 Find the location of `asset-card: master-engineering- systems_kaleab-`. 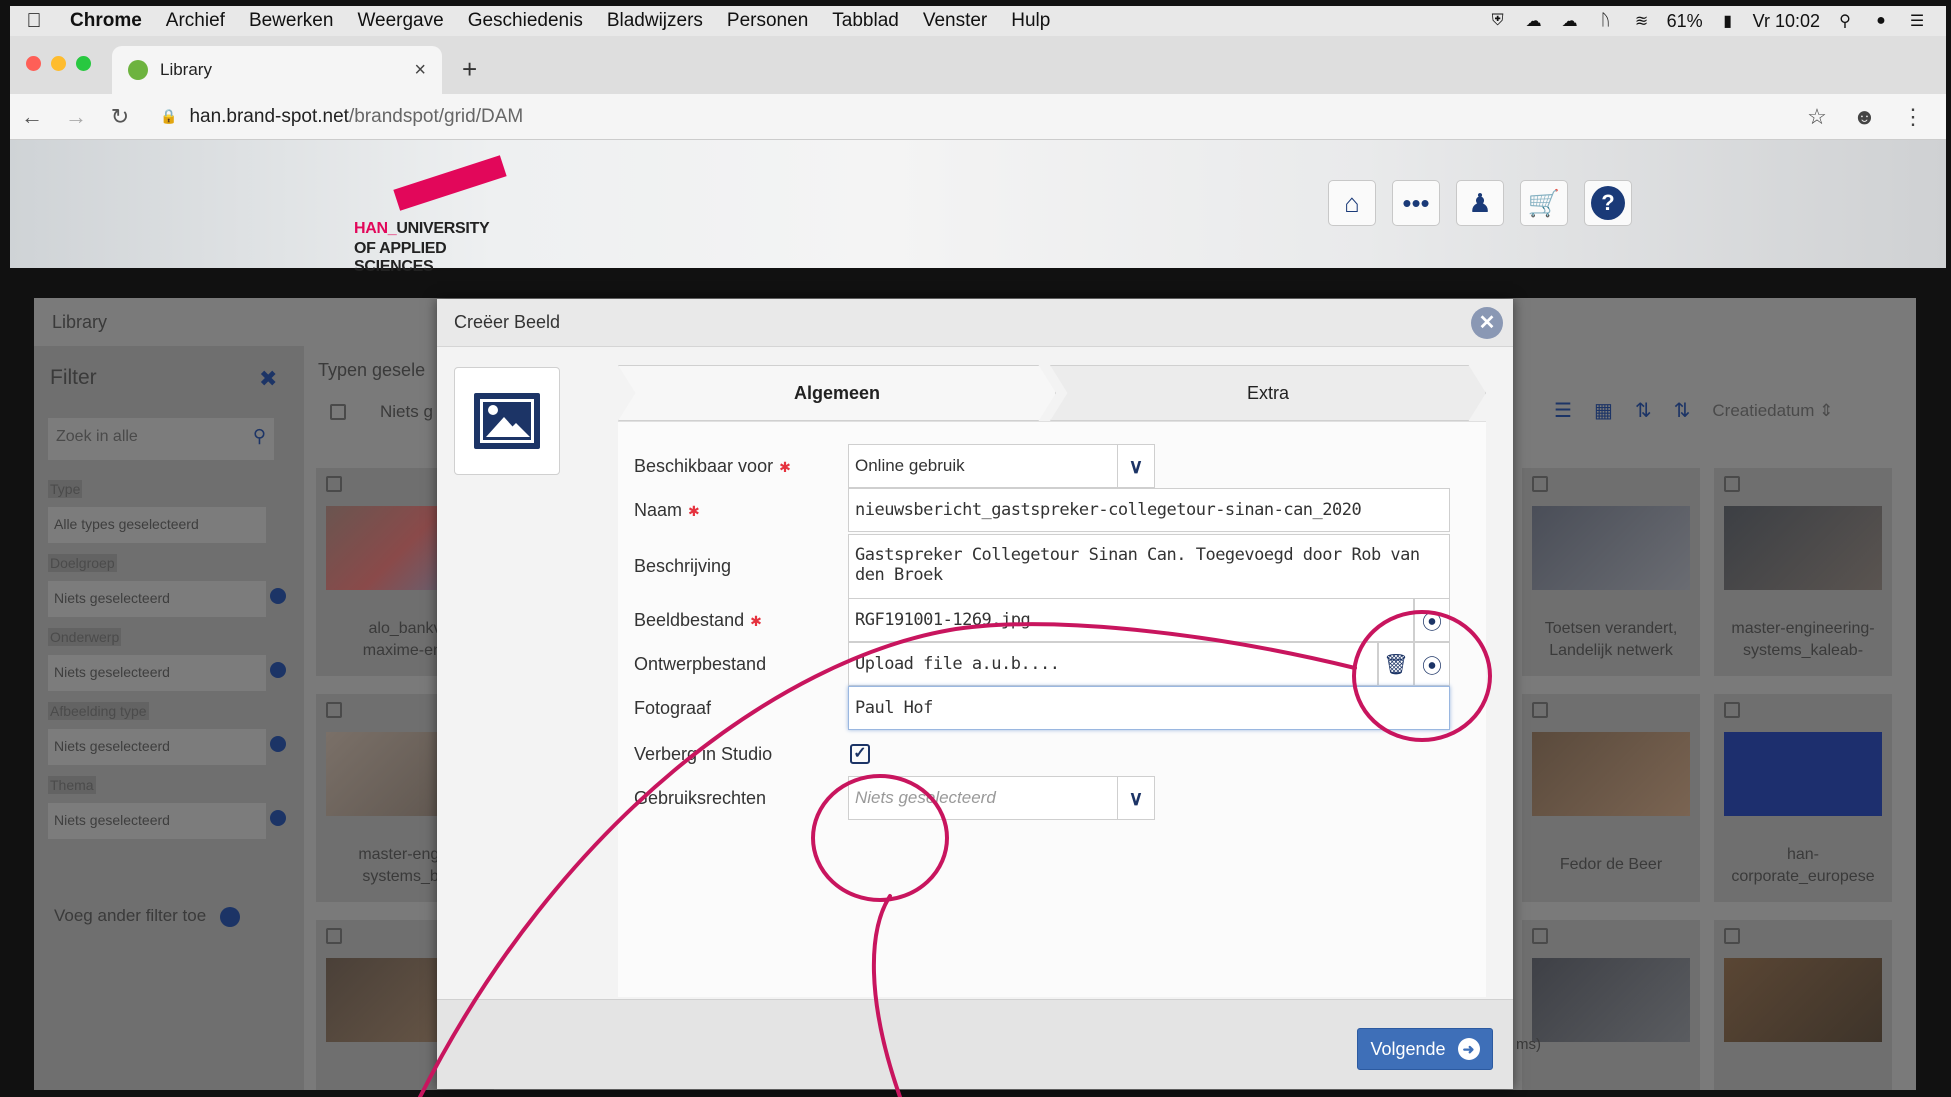

asset-card: master-engineering- systems_kaleab- is located at coordinates (1803, 572).